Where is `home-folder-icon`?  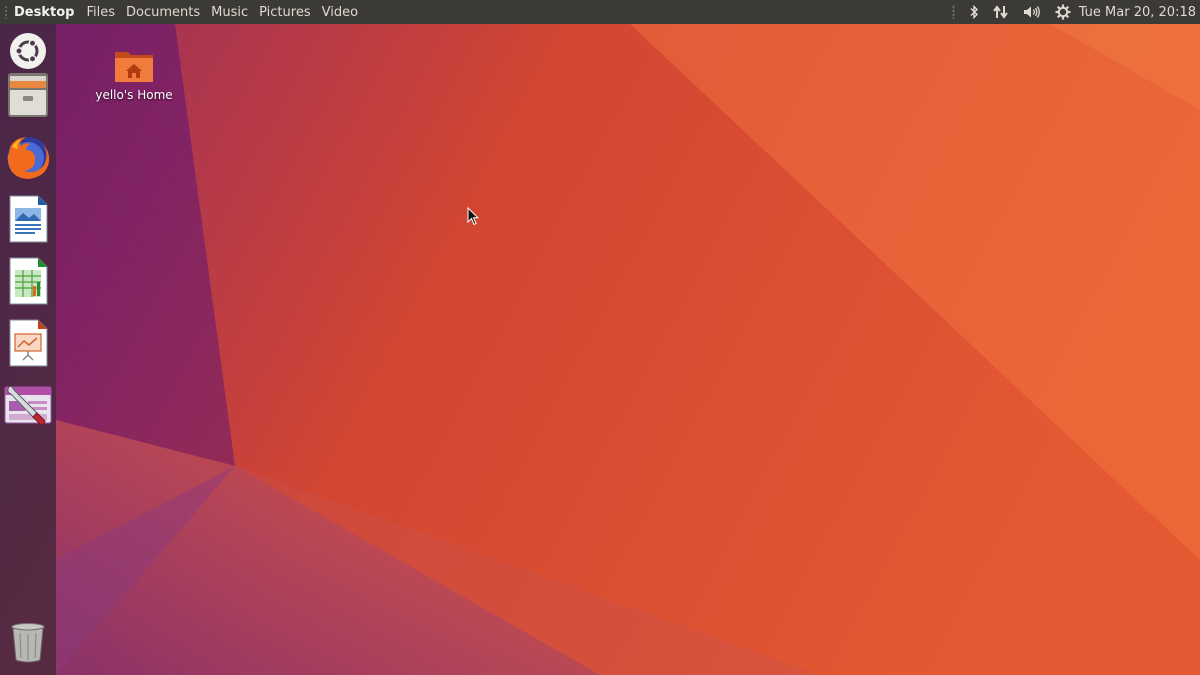
home-folder-icon is located at coordinates (134, 67).